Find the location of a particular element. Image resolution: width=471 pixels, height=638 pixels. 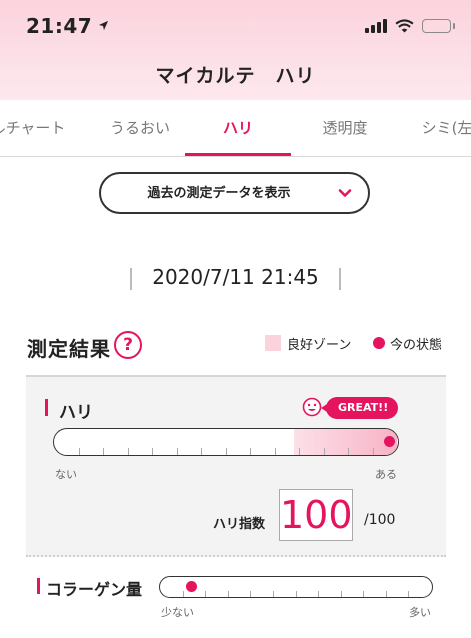

gauge-max-label: ある is located at coordinates (386, 474).